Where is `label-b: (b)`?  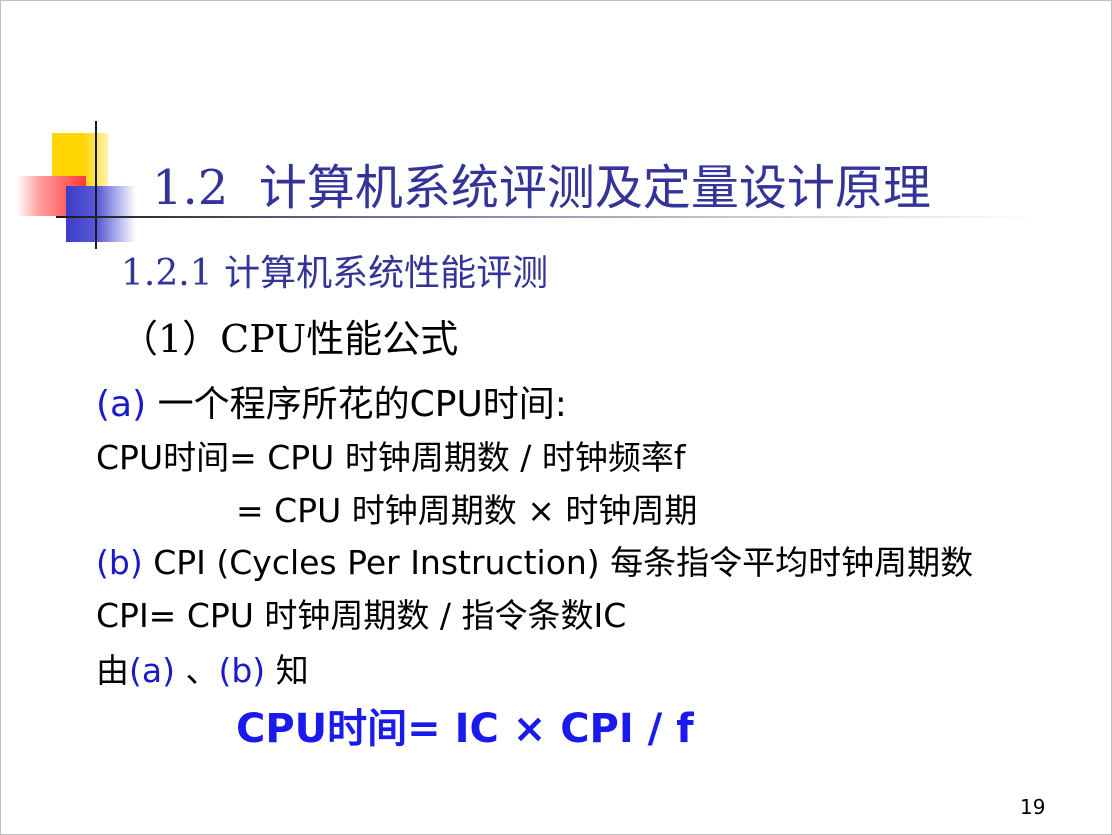 label-b: (b) is located at coordinates (119, 562).